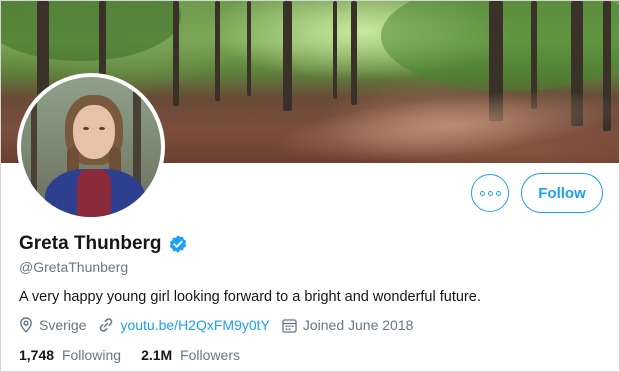 This screenshot has width=620, height=372. Describe the element at coordinates (90, 243) in the screenshot. I see `profile-name: Greta Thunberg` at that location.